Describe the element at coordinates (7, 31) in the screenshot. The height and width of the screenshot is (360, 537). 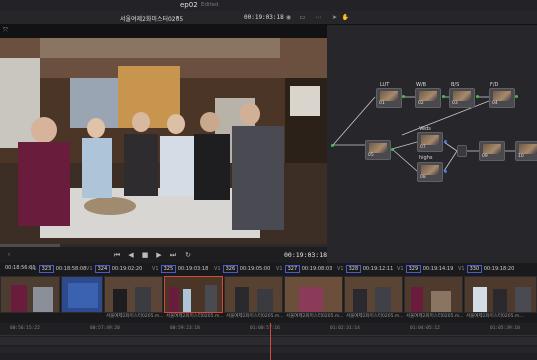
I see `transform-icon: ⤧` at that location.